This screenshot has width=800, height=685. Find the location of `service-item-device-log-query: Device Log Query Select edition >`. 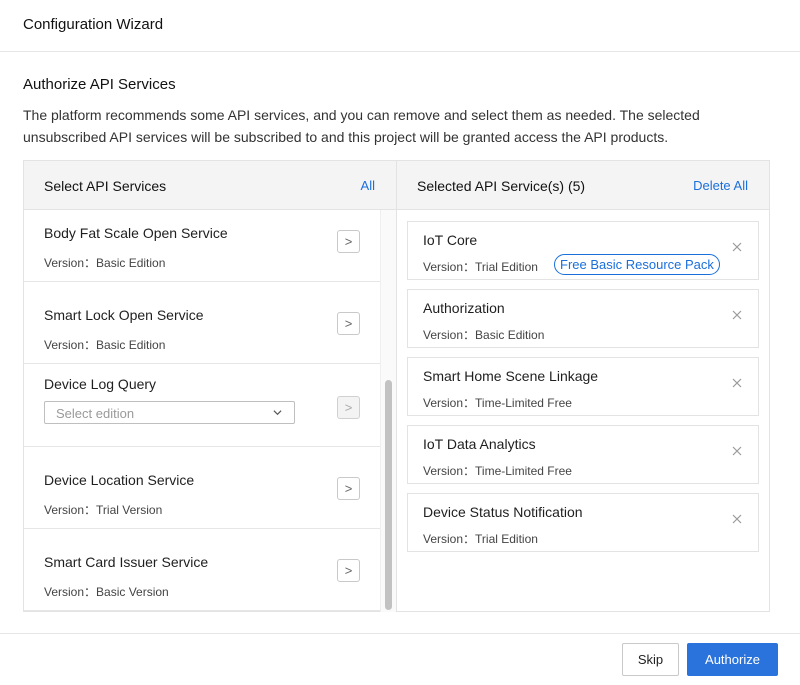

service-item-device-log-query: Device Log Query Select edition > is located at coordinates (202, 405).